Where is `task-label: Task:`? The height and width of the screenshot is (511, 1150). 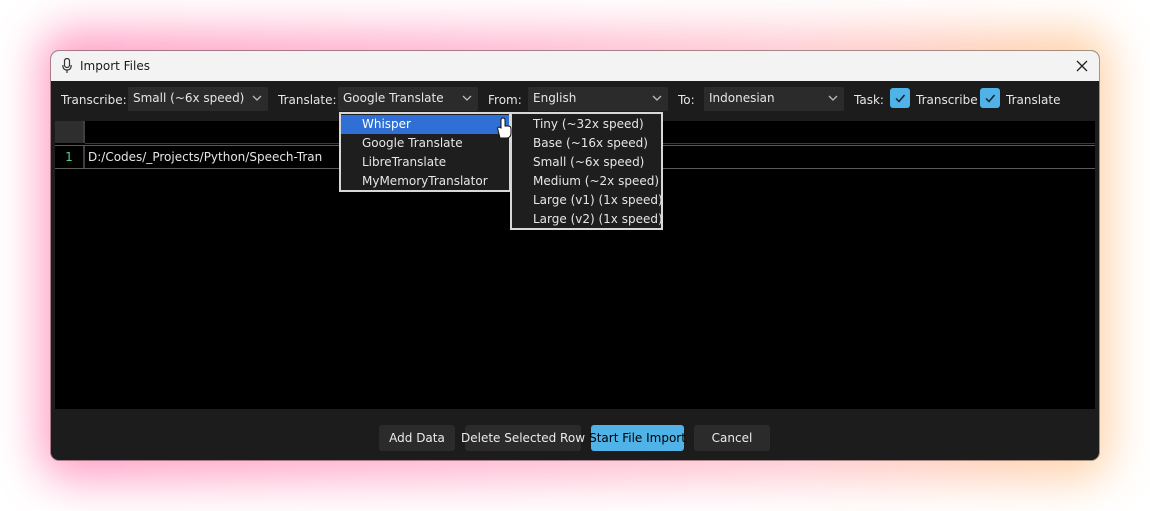
task-label: Task: is located at coordinates (869, 100).